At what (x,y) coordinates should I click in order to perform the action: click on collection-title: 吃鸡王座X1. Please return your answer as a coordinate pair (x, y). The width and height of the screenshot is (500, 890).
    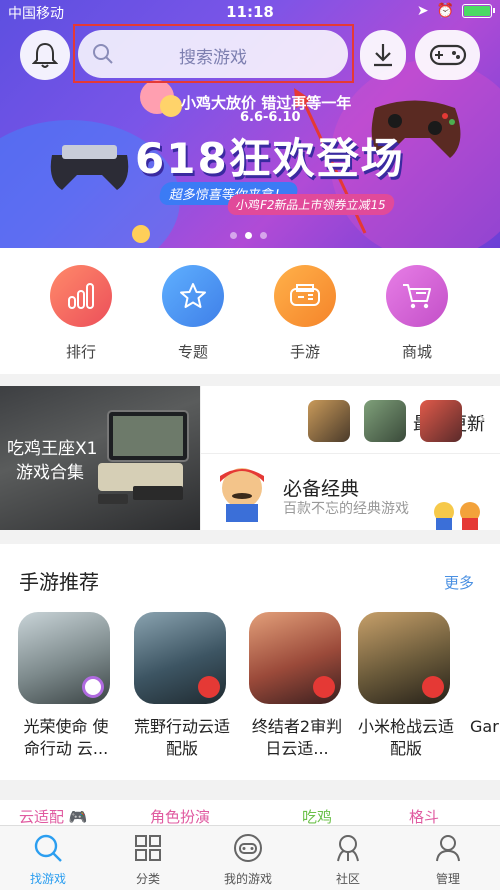
    Looking at the image, I should click on (52, 449).